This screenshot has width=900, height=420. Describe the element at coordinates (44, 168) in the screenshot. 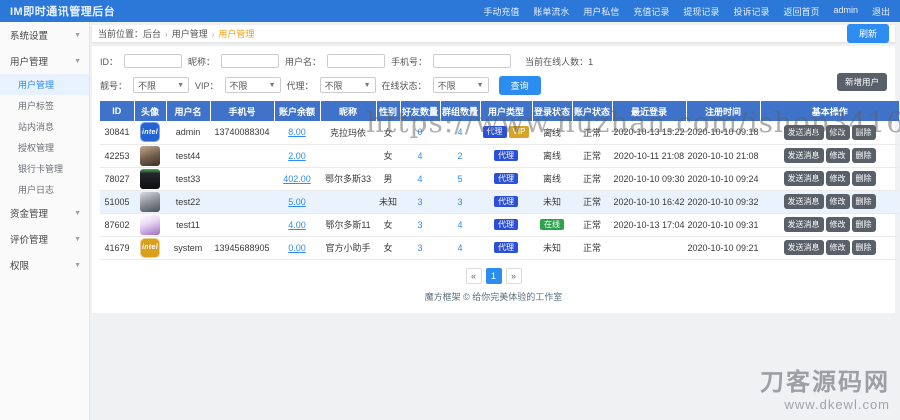

I see `sidebar-item-银行卡管理: 银行卡管理` at that location.